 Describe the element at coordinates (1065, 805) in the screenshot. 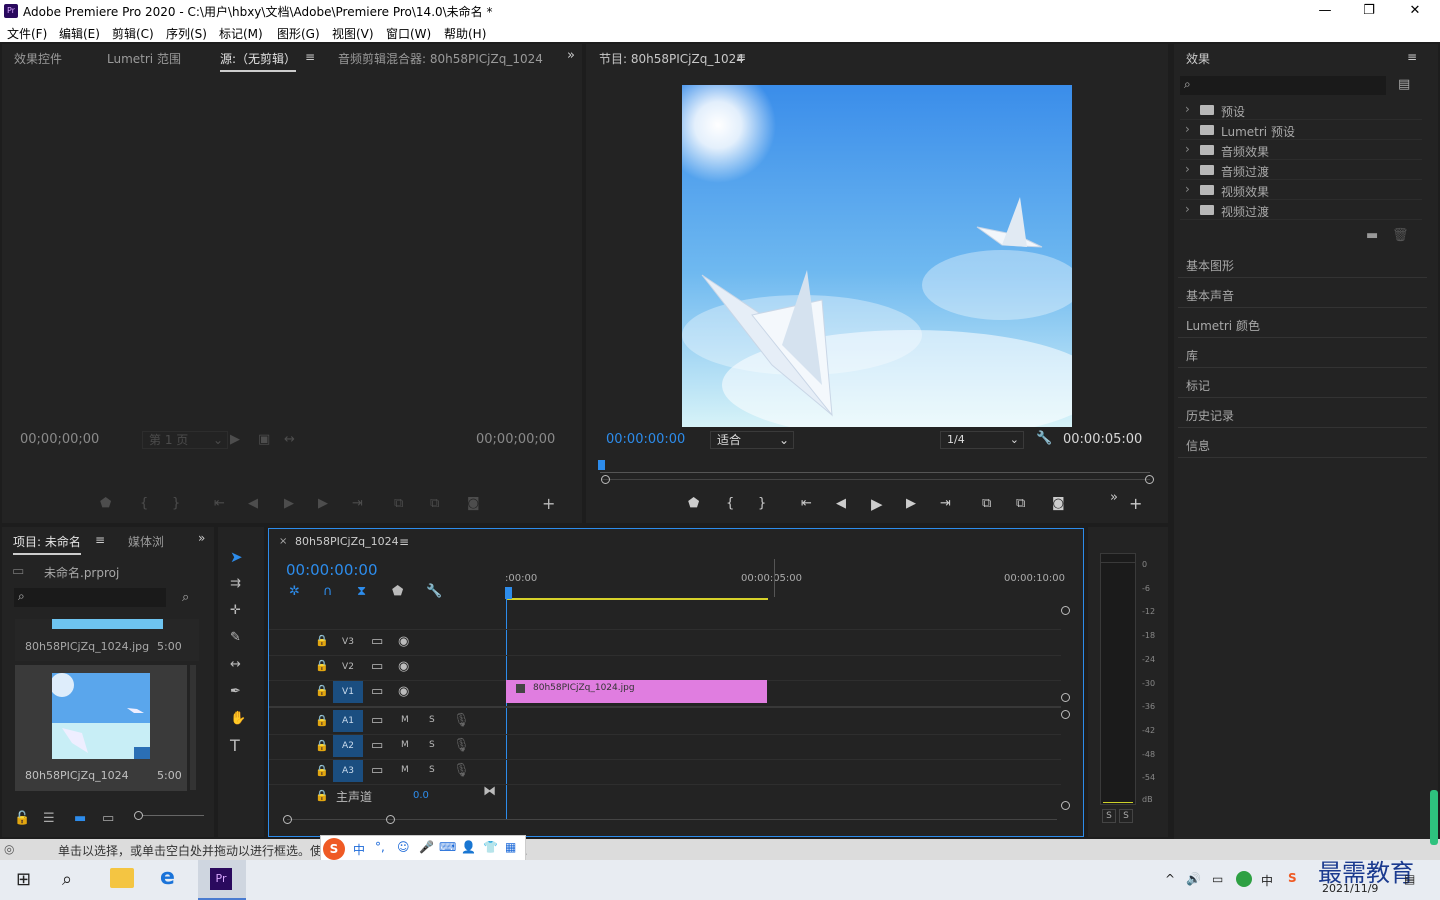

I see `audio-vscroll-handle-bottom` at that location.